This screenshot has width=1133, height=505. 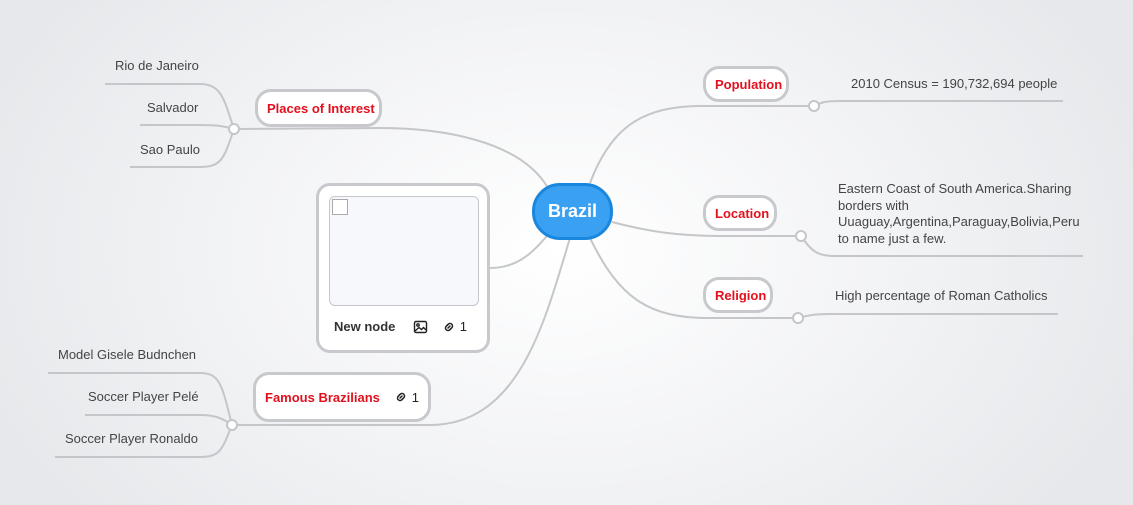 I want to click on leaf-node: Rio de Janeiro, so click(x=157, y=65).